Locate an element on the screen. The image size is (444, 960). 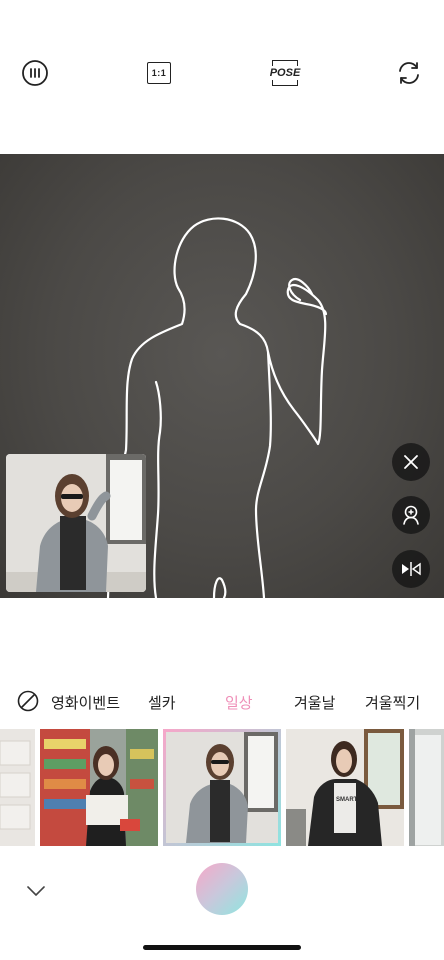
pose-thumbnail-strip: SMART is located at coordinates (222, 787).